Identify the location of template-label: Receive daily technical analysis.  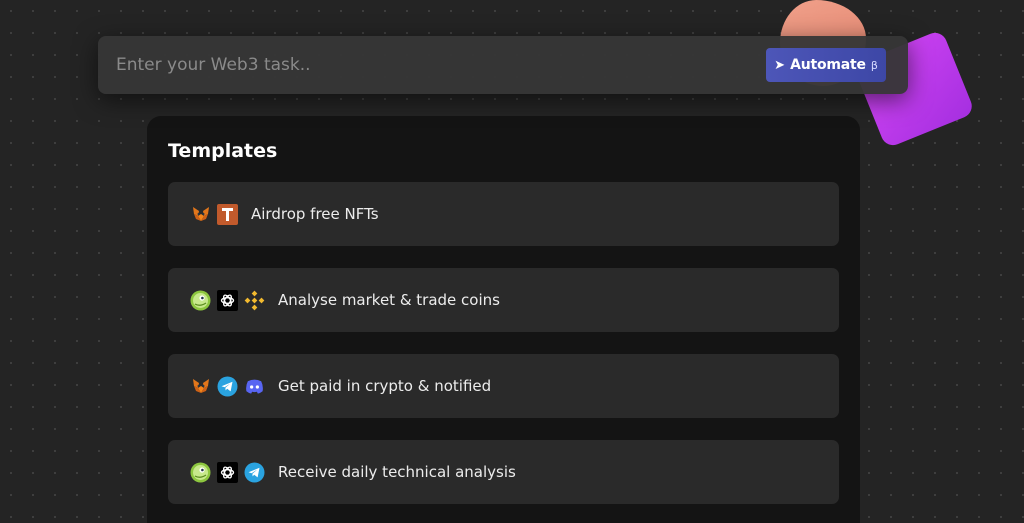
(397, 472).